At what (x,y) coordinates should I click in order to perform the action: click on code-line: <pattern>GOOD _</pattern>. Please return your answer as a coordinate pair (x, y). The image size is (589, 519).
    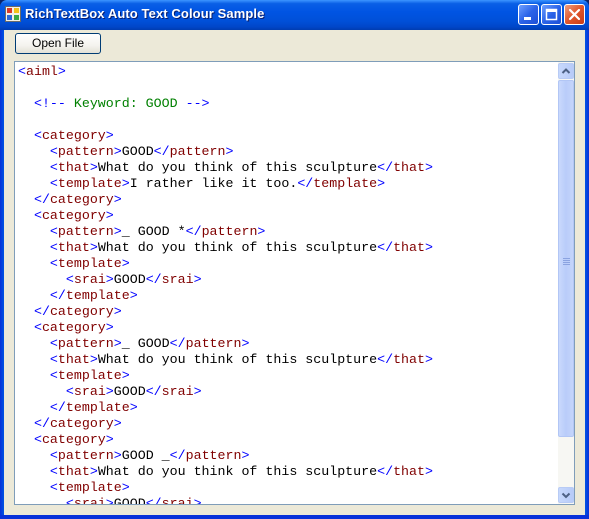
    Looking at the image, I should click on (225, 456).